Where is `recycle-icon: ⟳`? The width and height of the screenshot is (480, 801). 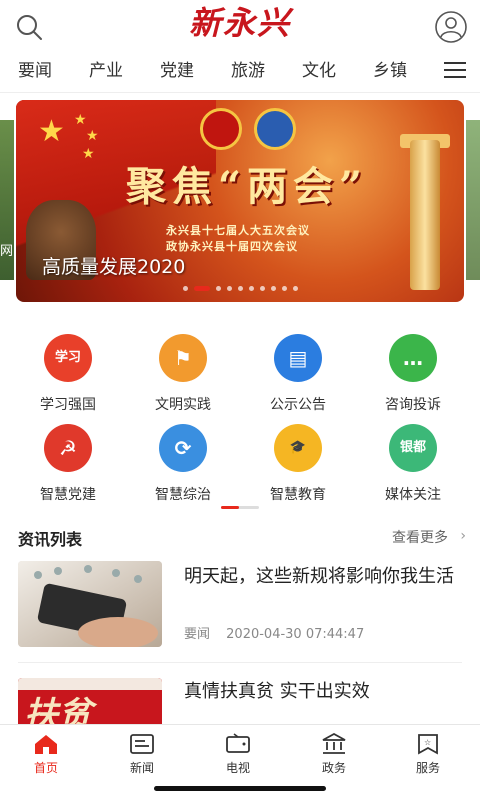
recycle-icon: ⟳ is located at coordinates (183, 448).